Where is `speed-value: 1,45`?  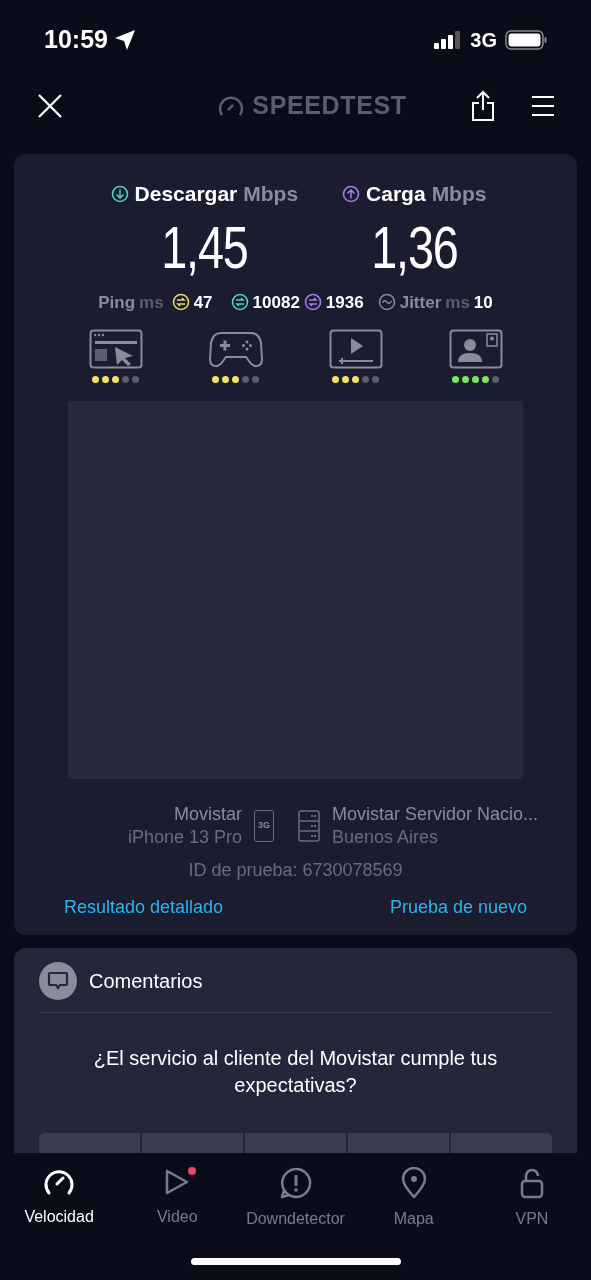 speed-value: 1,45 is located at coordinates (204, 247).